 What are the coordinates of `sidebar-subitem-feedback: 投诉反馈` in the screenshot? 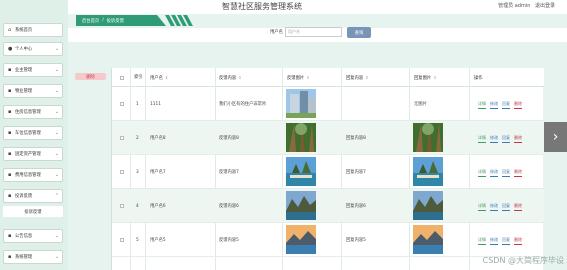 It's located at (33, 211).